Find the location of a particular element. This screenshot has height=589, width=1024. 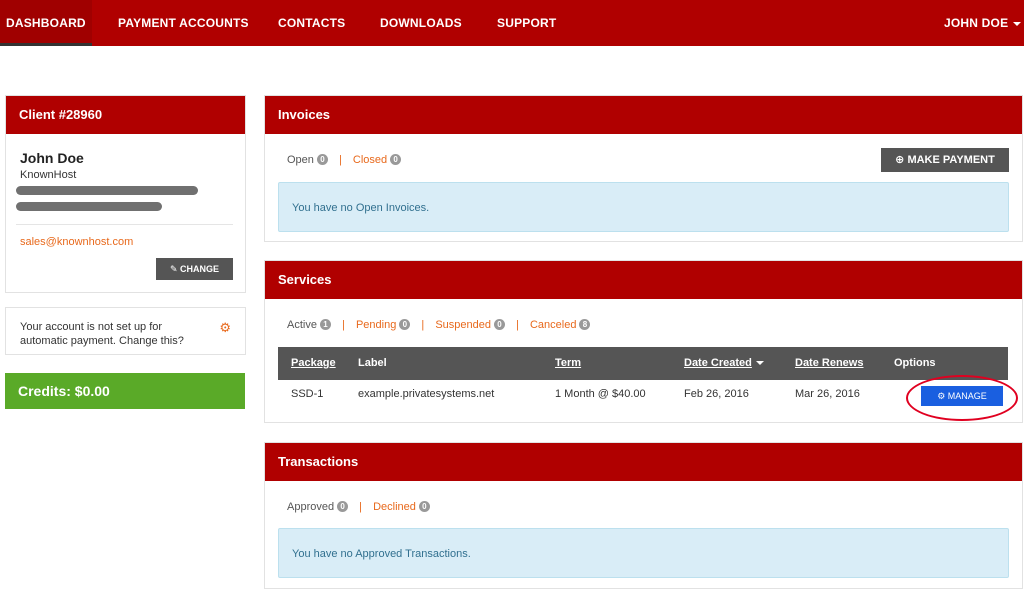

filter-suspended: Suspended 0 is located at coordinates (470, 325).